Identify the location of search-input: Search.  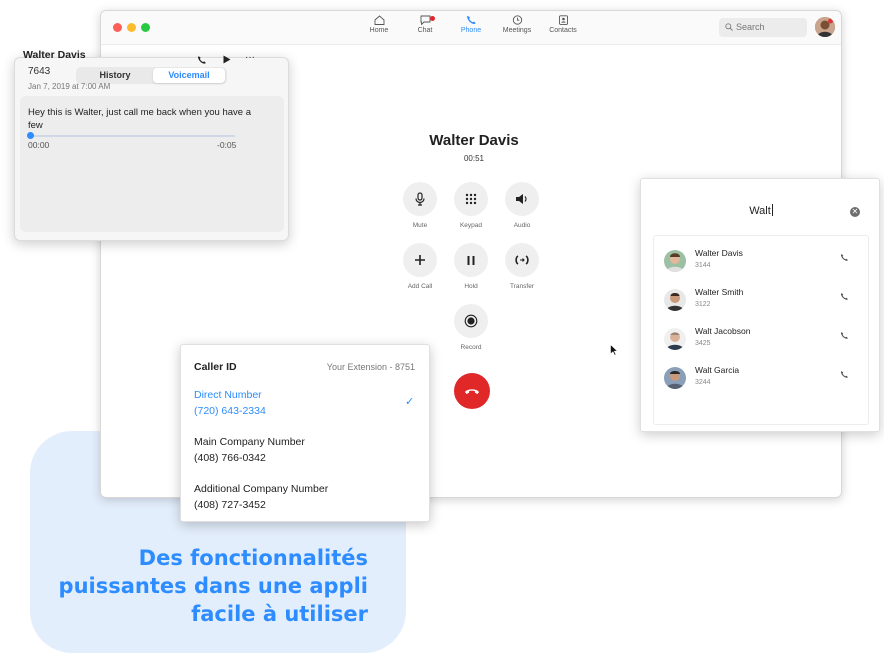
(763, 27).